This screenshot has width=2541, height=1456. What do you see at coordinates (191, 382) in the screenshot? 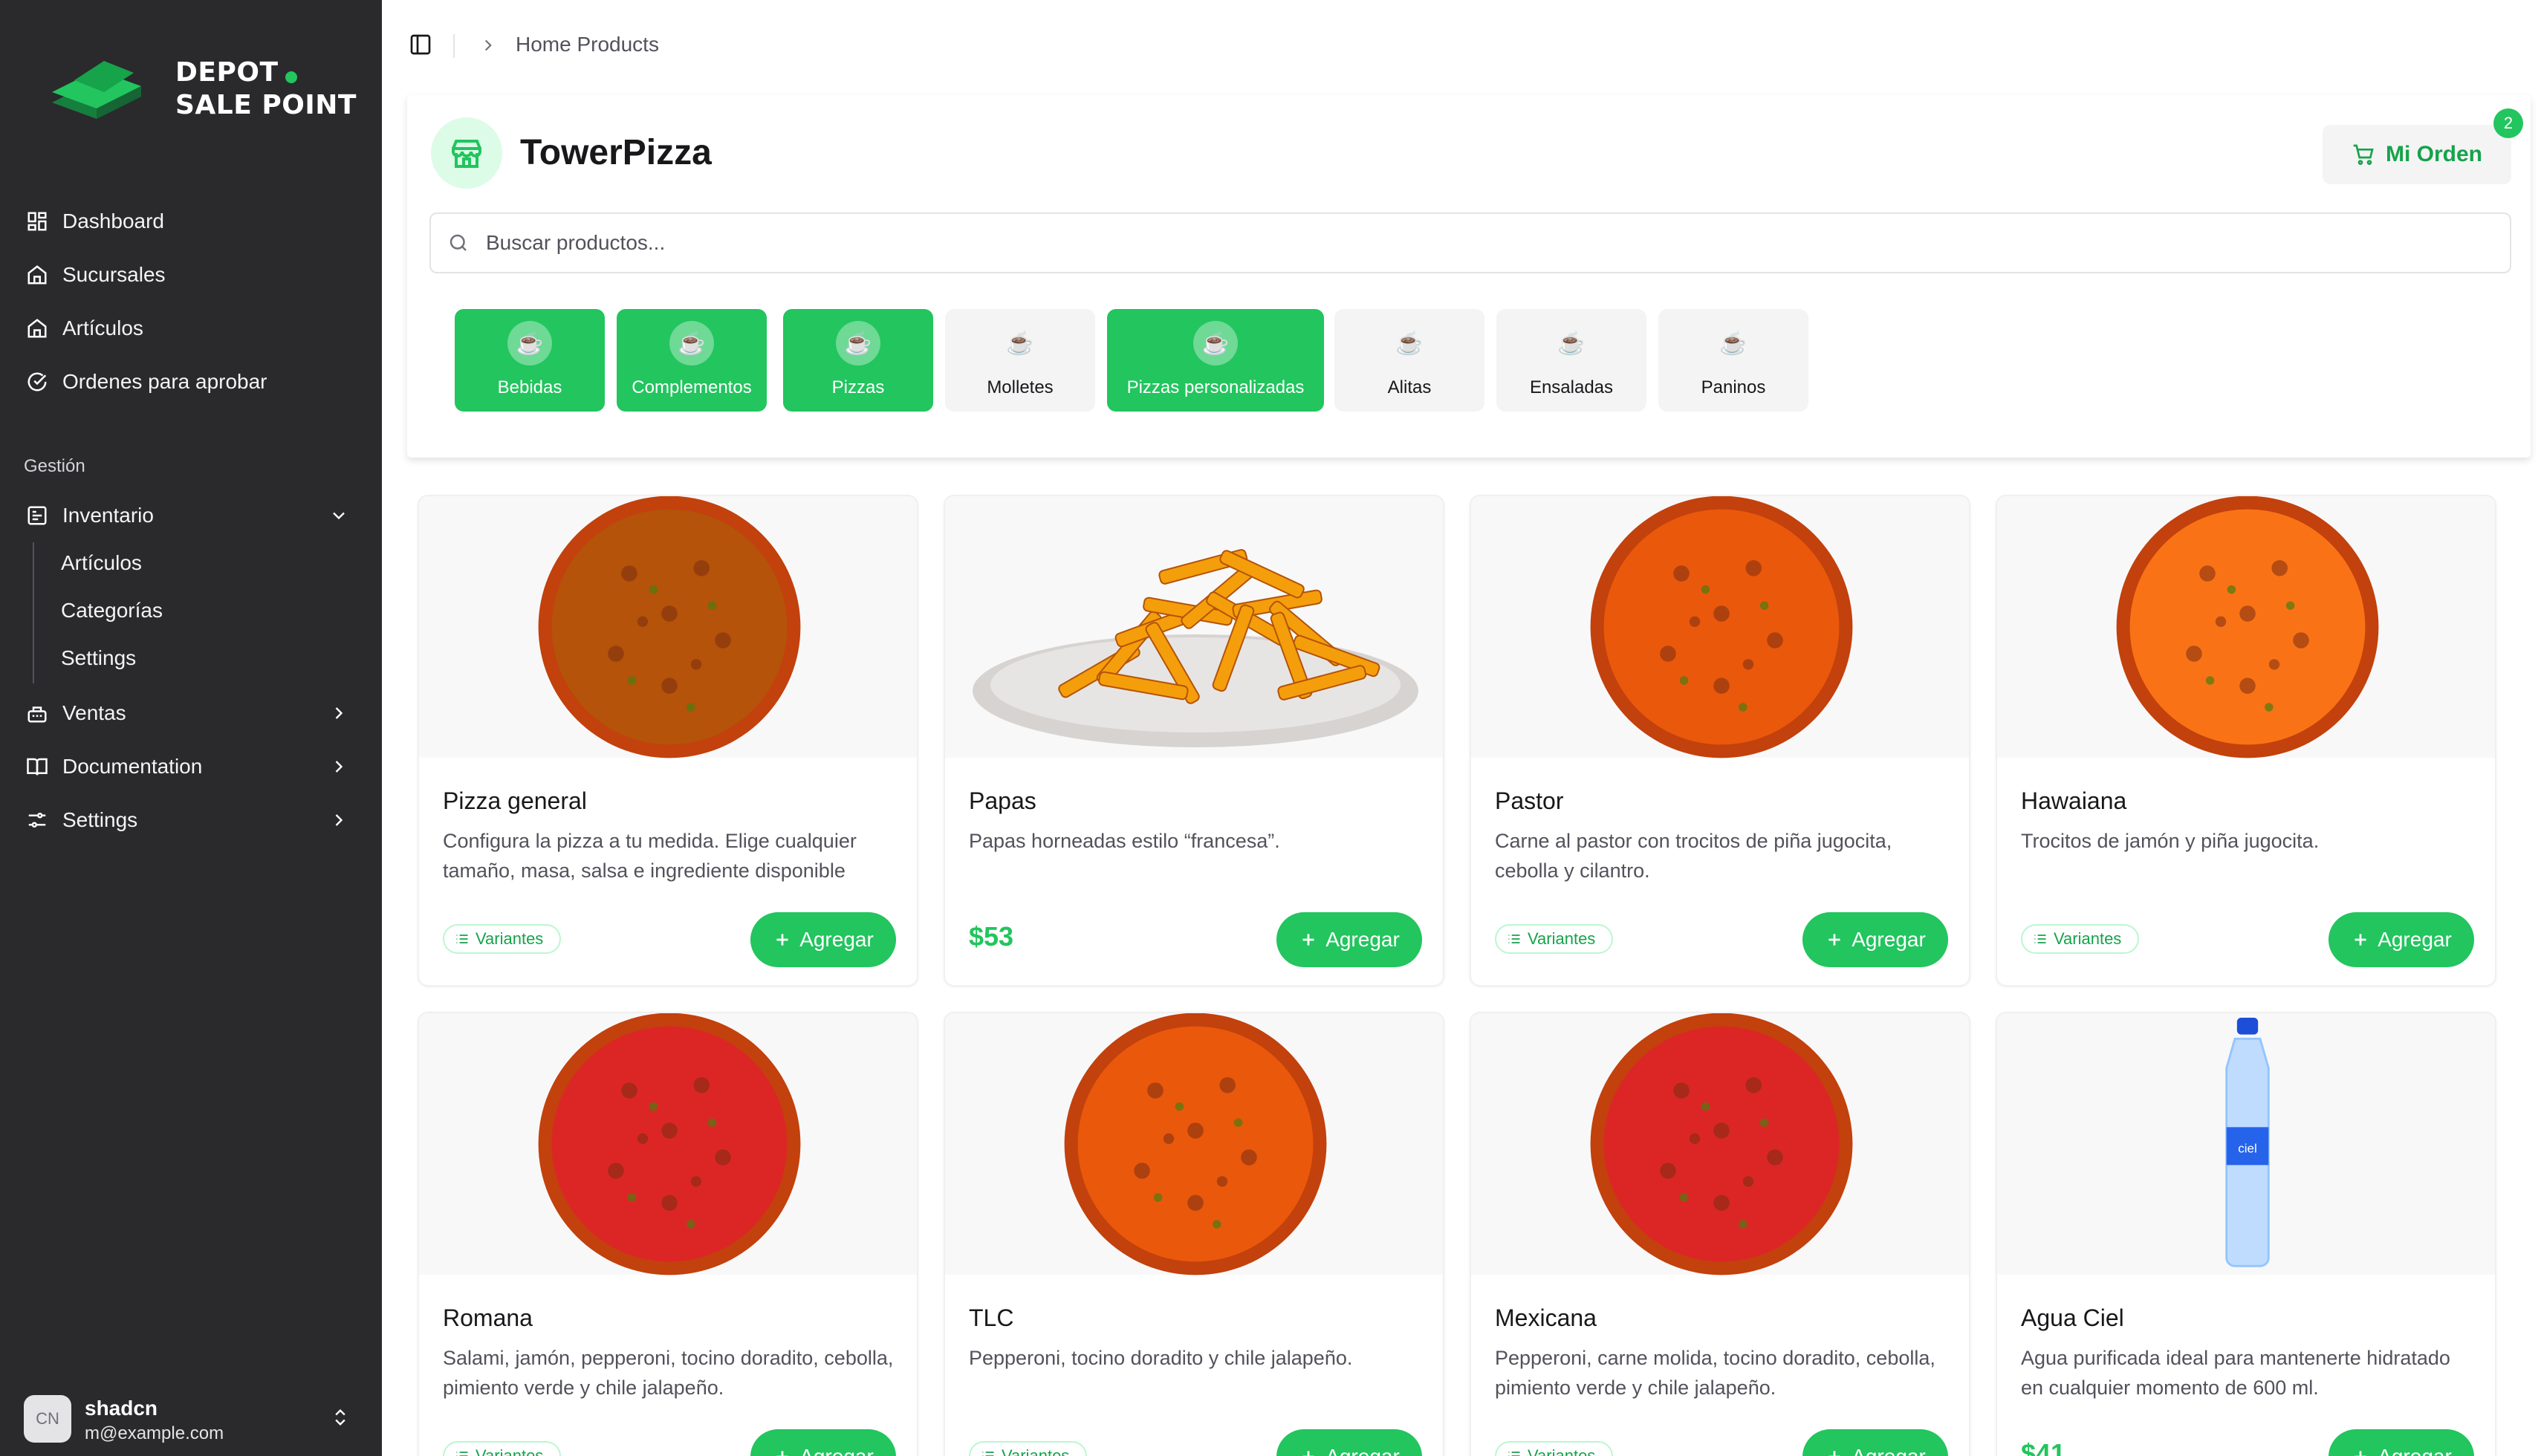
I see `nav-ordenes: Ordenes para aprobar` at bounding box center [191, 382].